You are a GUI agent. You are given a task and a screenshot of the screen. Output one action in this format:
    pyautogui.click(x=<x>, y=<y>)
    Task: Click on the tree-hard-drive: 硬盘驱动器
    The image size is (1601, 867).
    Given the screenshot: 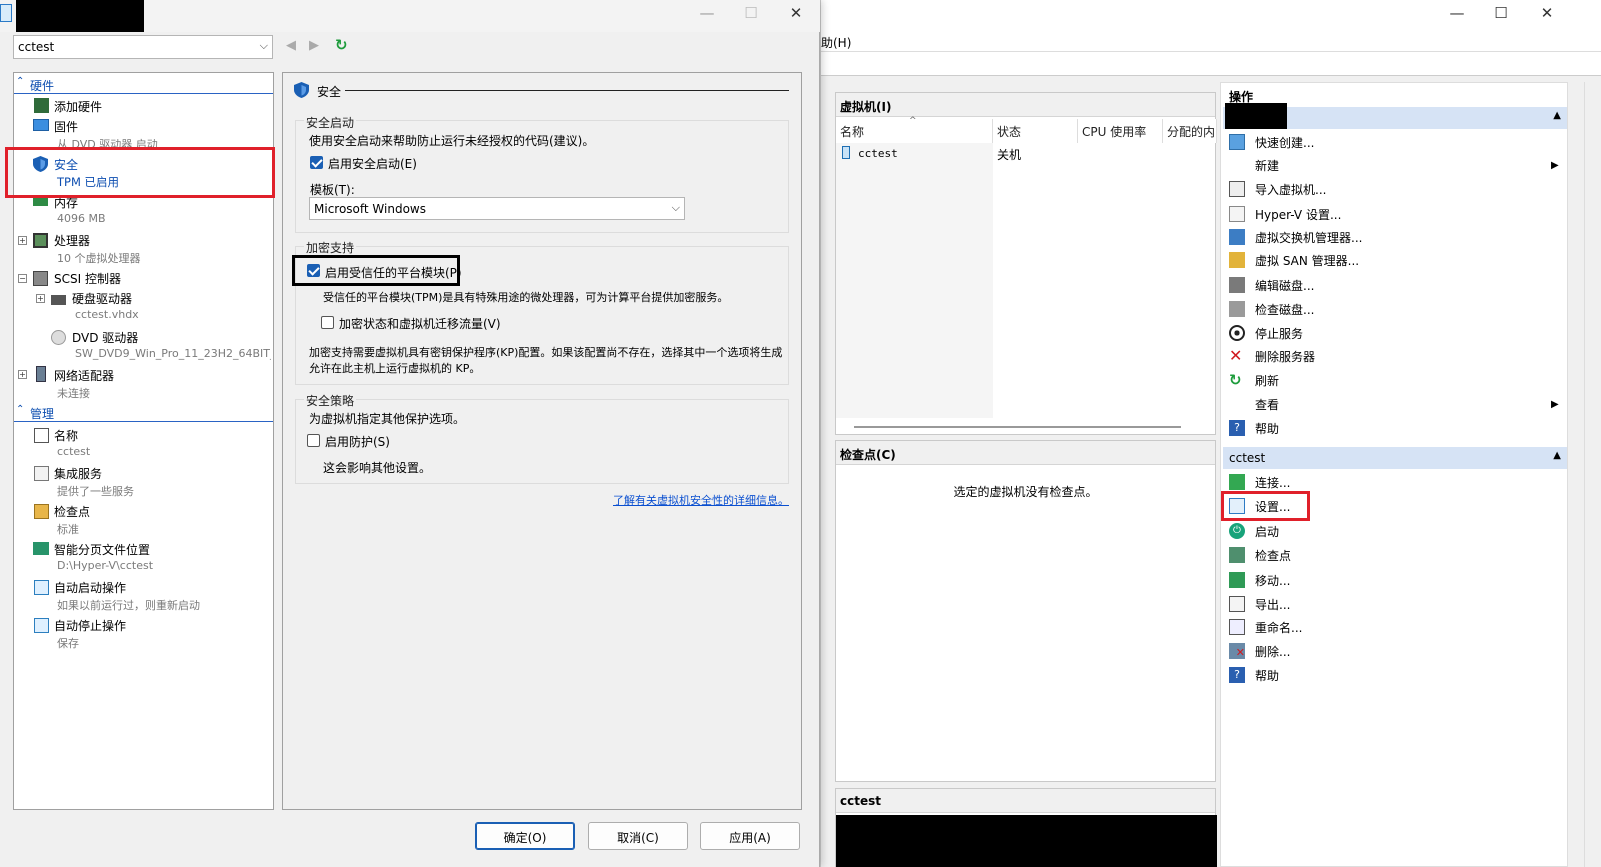 What is the action you would take?
    pyautogui.click(x=102, y=298)
    